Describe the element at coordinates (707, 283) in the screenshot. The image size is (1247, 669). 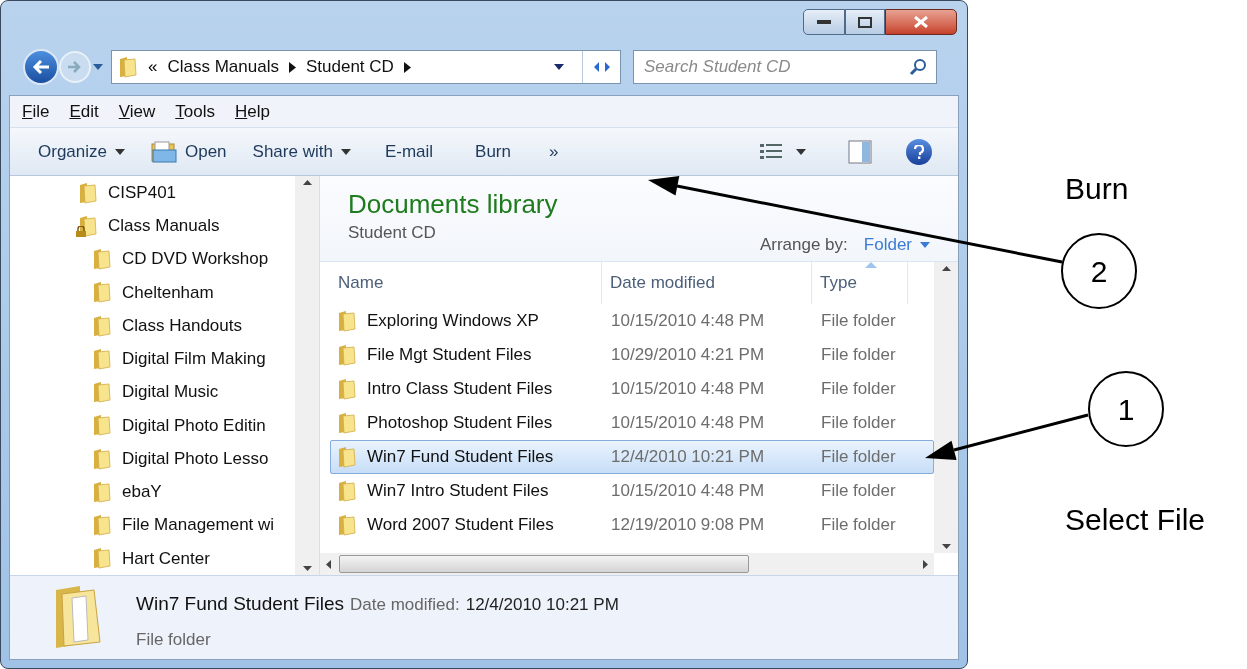
I see `column-header: Date modified` at that location.